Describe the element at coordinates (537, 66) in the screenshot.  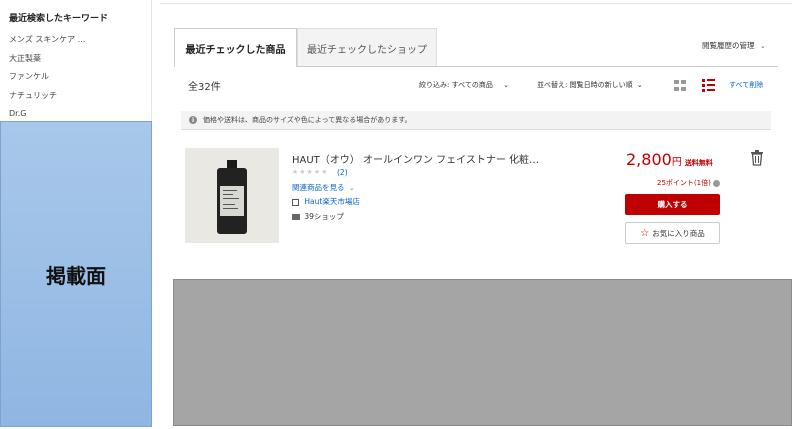
I see `tab-underline` at that location.